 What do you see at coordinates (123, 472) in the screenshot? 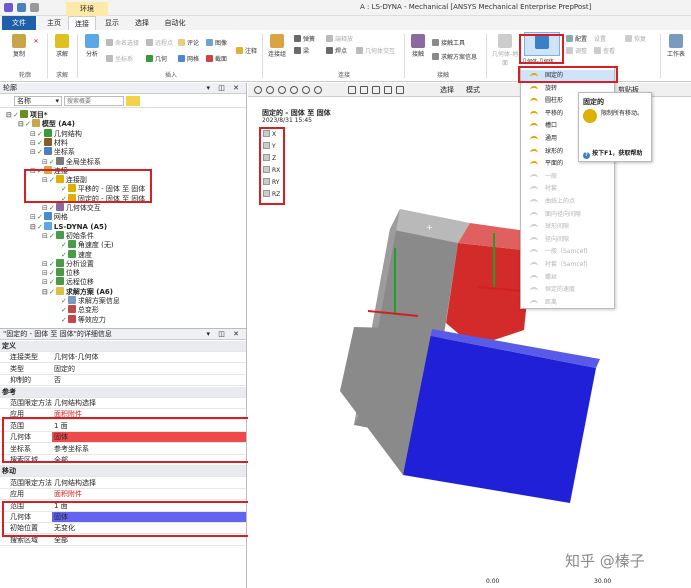
I see `details-section: 移动` at bounding box center [123, 472].